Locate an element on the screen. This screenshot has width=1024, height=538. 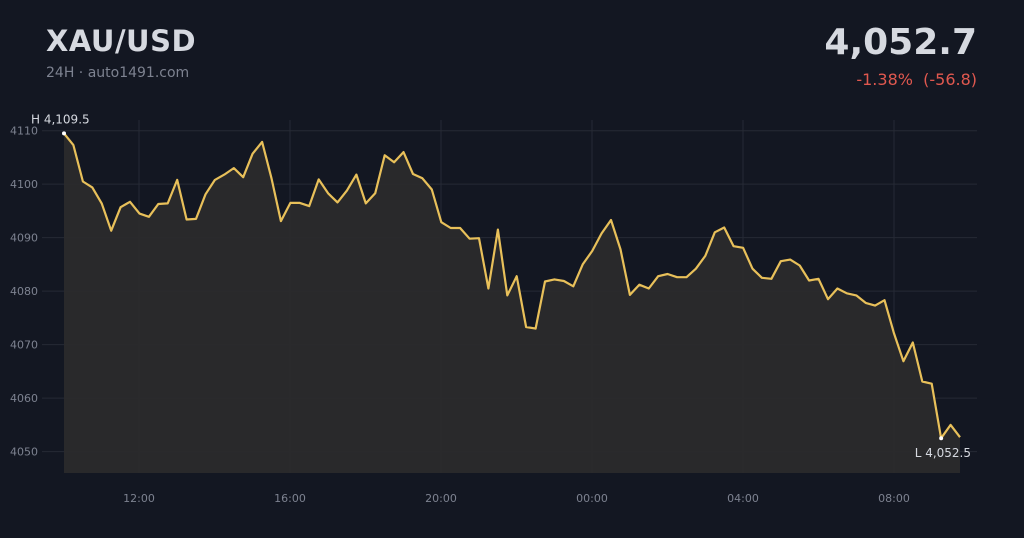
y-tick-label: 4090 is located at coordinates (24, 238).